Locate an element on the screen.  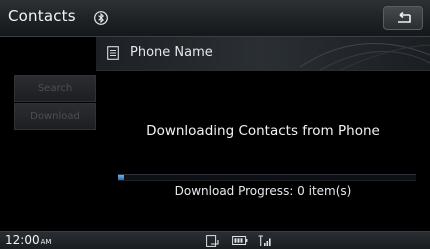
clock-time: 12:00 is located at coordinates (22, 240).